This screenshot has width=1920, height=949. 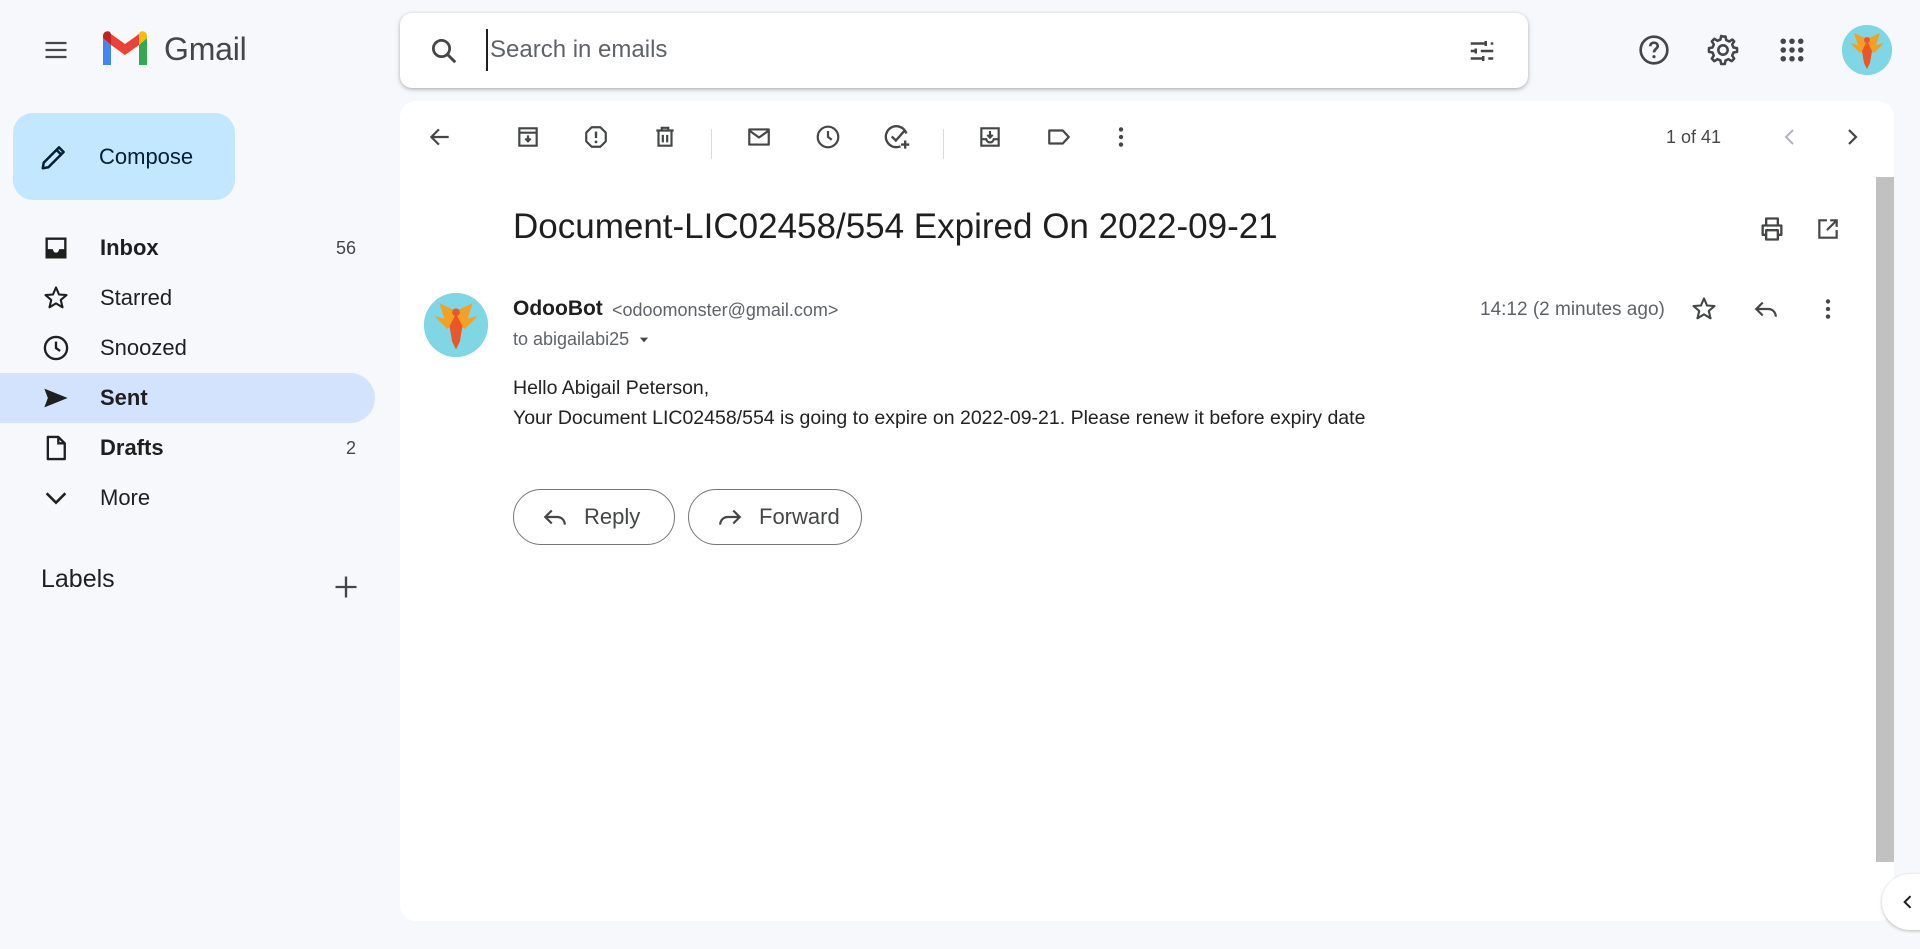 I want to click on chevron-down-icon, so click(x=56, y=498).